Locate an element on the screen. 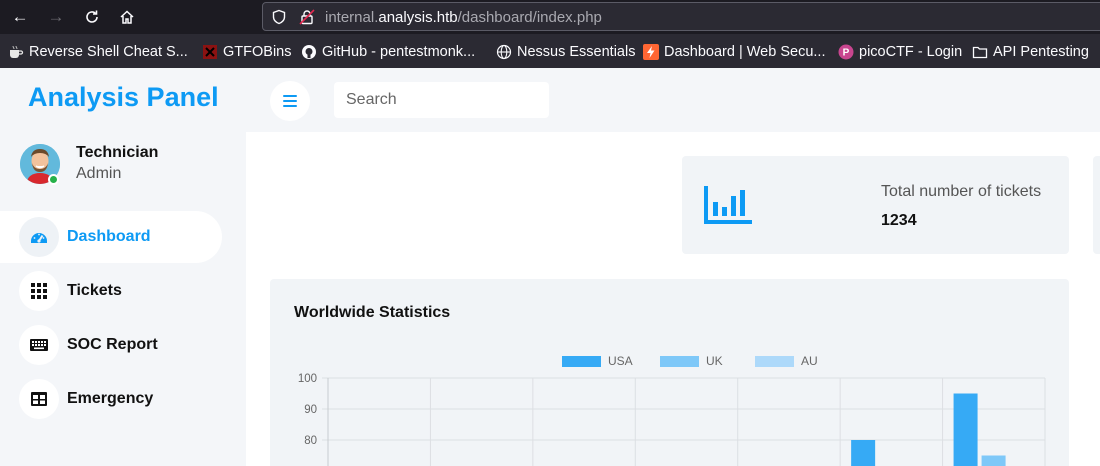  globe-icon is located at coordinates (504, 52).